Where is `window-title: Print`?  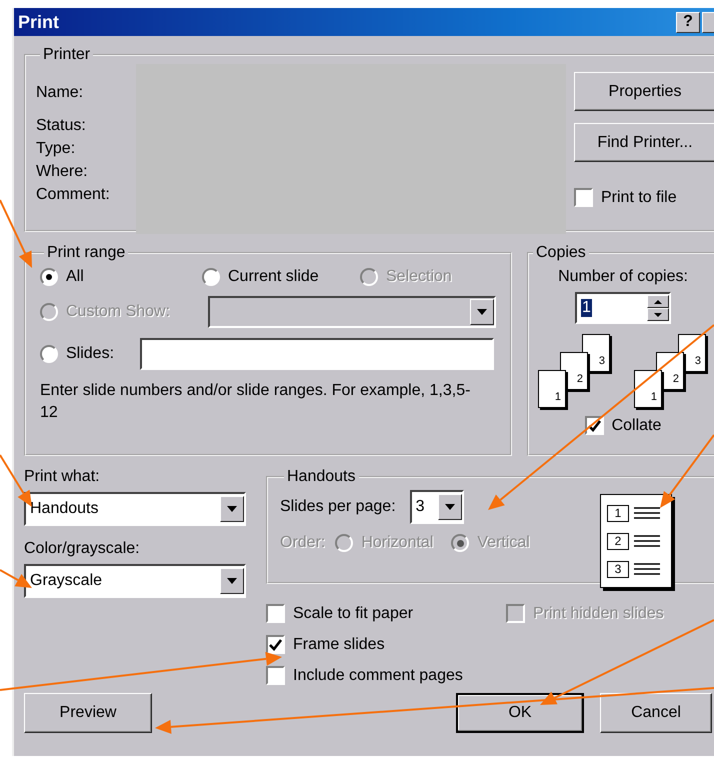 window-title: Print is located at coordinates (39, 22).